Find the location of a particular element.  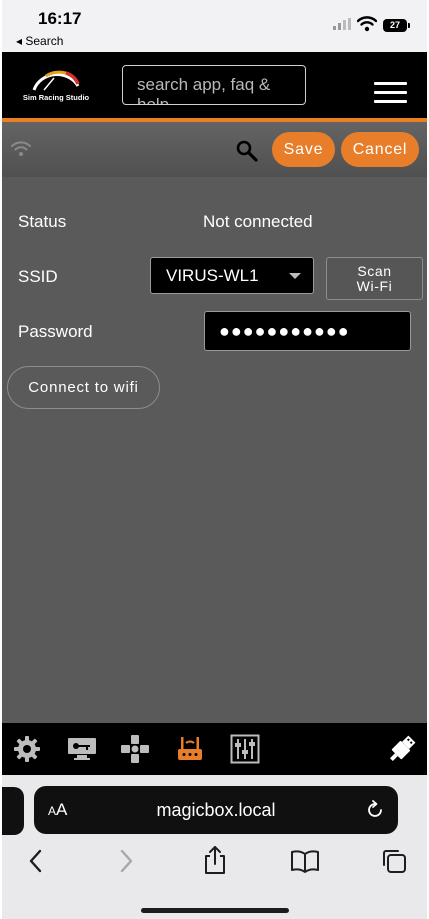

app-header: Sim Racing Studio search app, faq & help is located at coordinates (214, 85).